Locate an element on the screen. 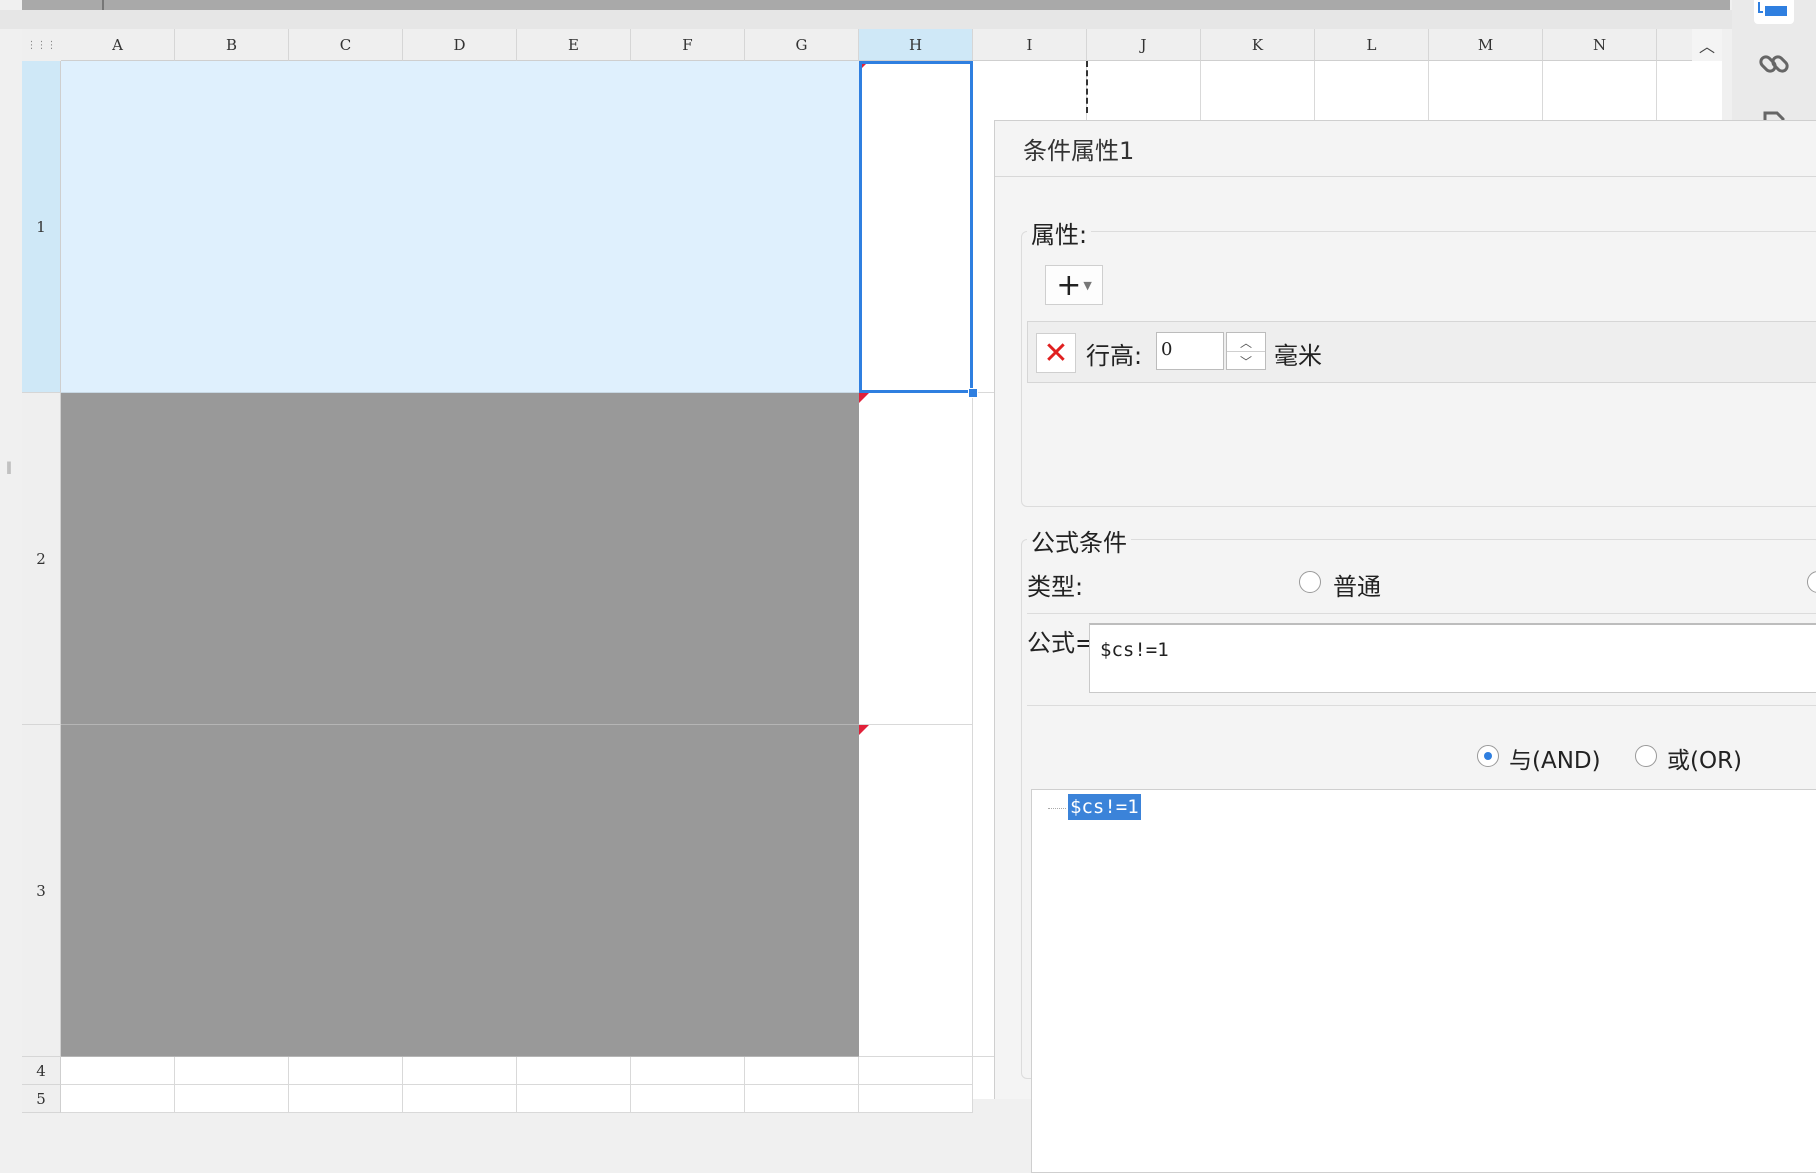 The width and height of the screenshot is (1816, 1173). row-height-label: 行高: is located at coordinates (1114, 356).